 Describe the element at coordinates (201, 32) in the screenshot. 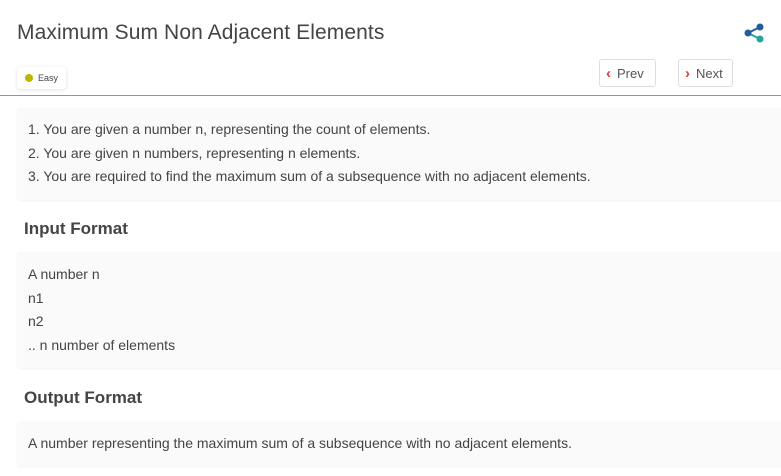

I see `page-title: Maximum Sum Non Adjacent Elements` at that location.